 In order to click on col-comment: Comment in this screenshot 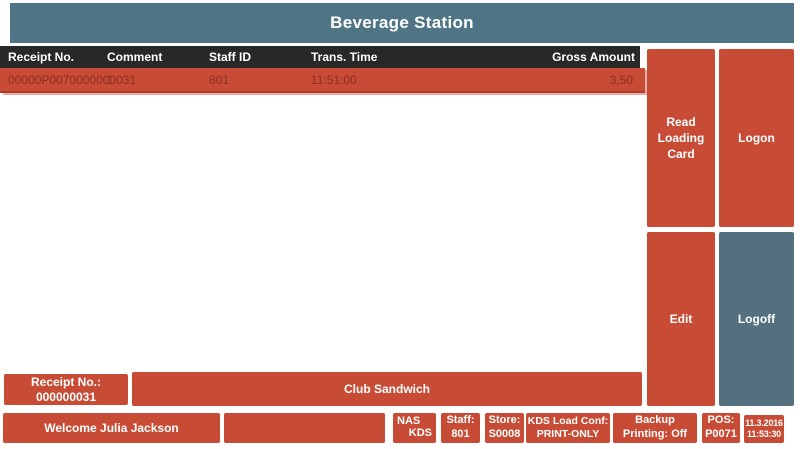, I will do `click(135, 57)`.